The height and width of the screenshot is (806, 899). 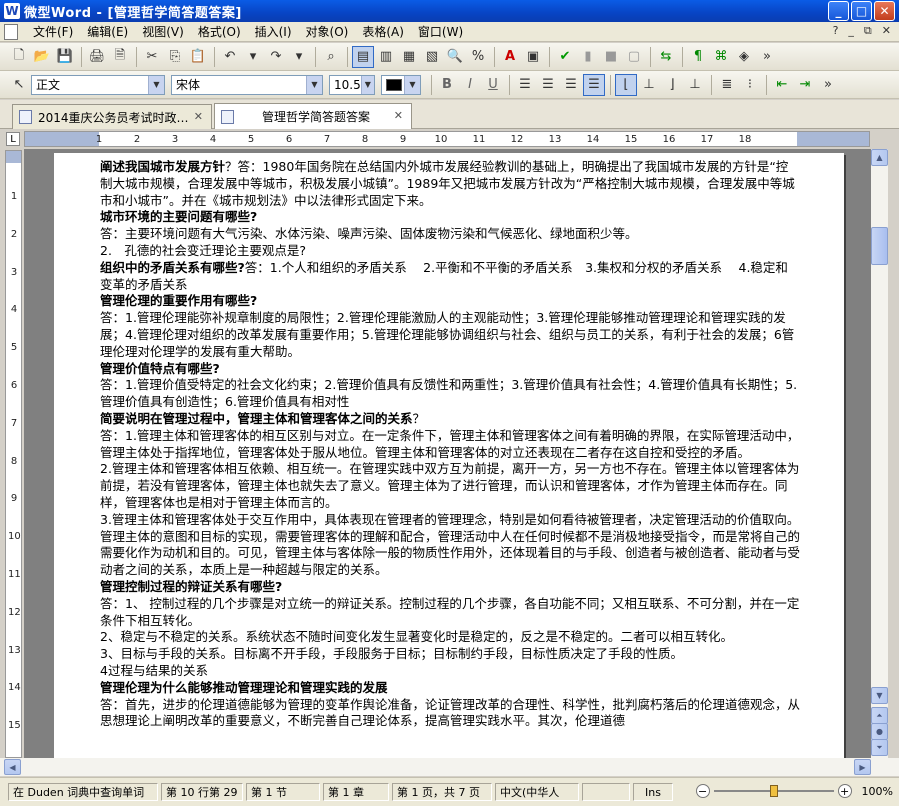 What do you see at coordinates (588, 57) in the screenshot?
I see `chart-icon: ▮` at bounding box center [588, 57].